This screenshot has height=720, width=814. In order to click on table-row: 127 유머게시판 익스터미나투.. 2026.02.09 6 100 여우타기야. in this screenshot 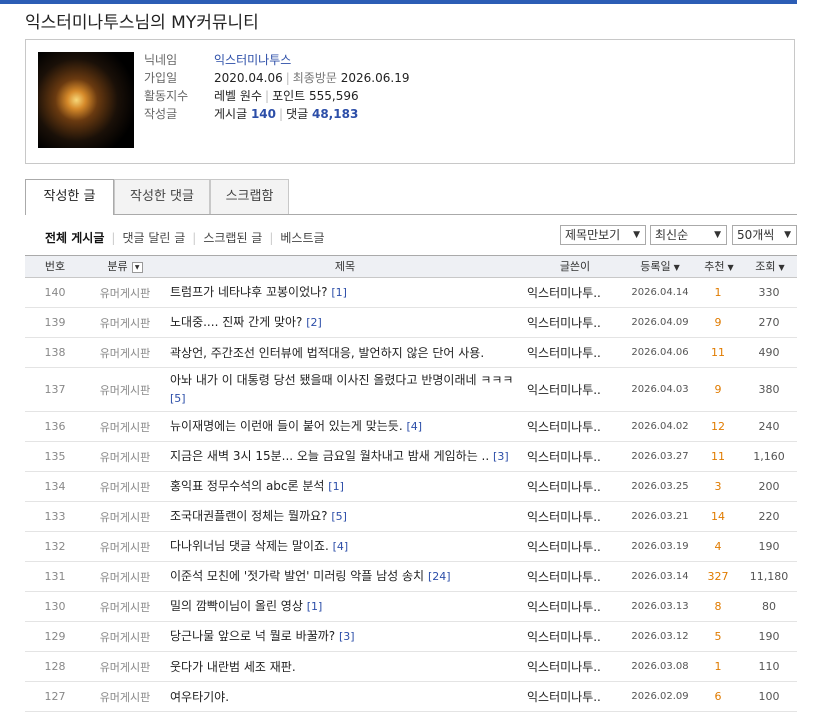, I will do `click(411, 697)`.